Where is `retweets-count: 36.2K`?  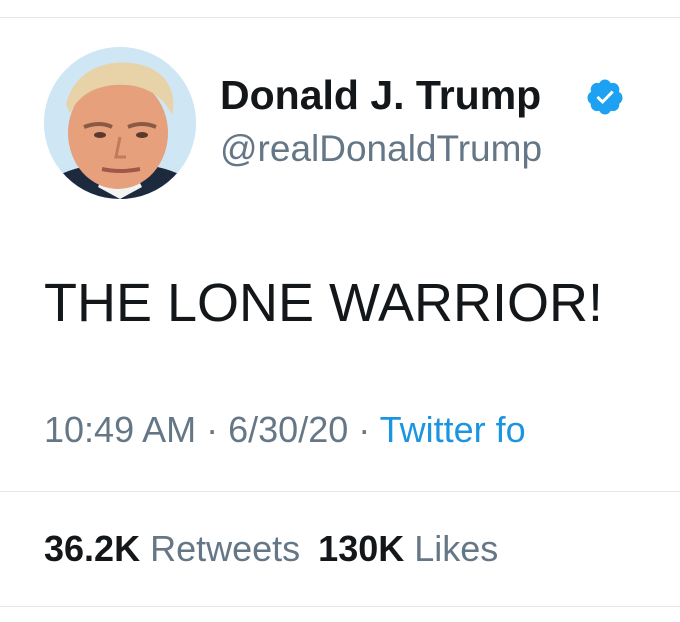
retweets-count: 36.2K is located at coordinates (92, 548).